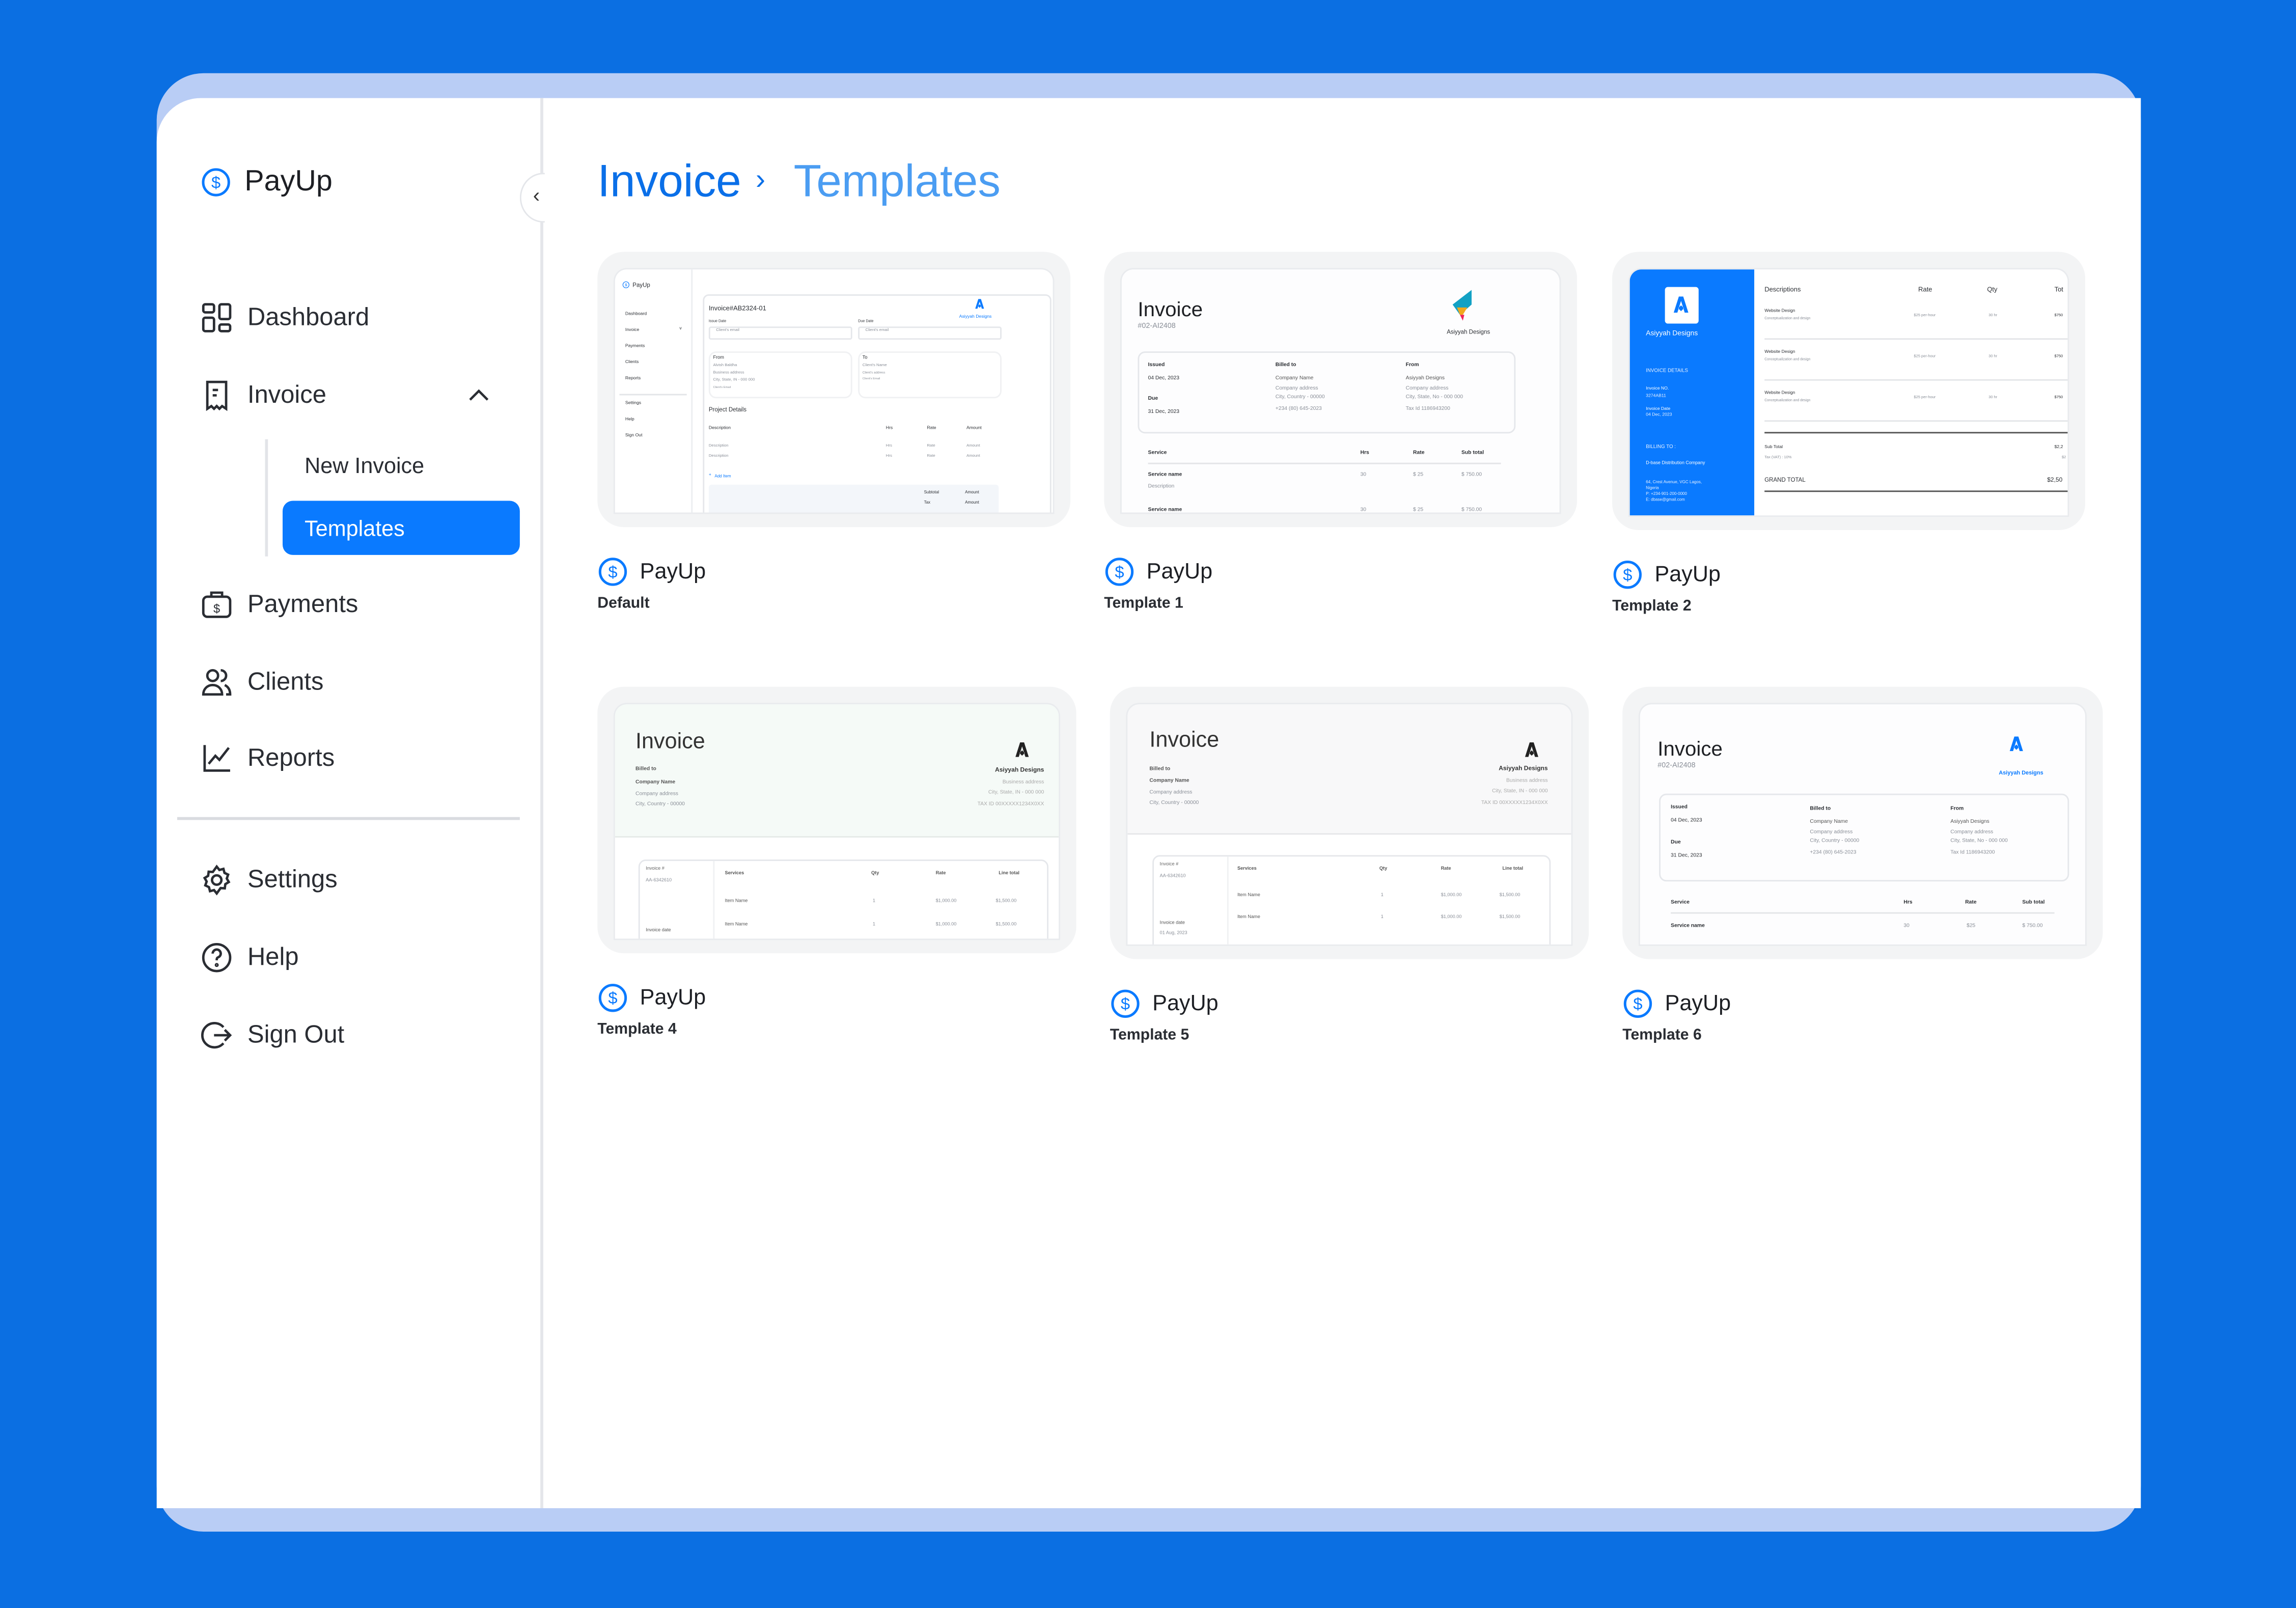  I want to click on help-icon, so click(217, 957).